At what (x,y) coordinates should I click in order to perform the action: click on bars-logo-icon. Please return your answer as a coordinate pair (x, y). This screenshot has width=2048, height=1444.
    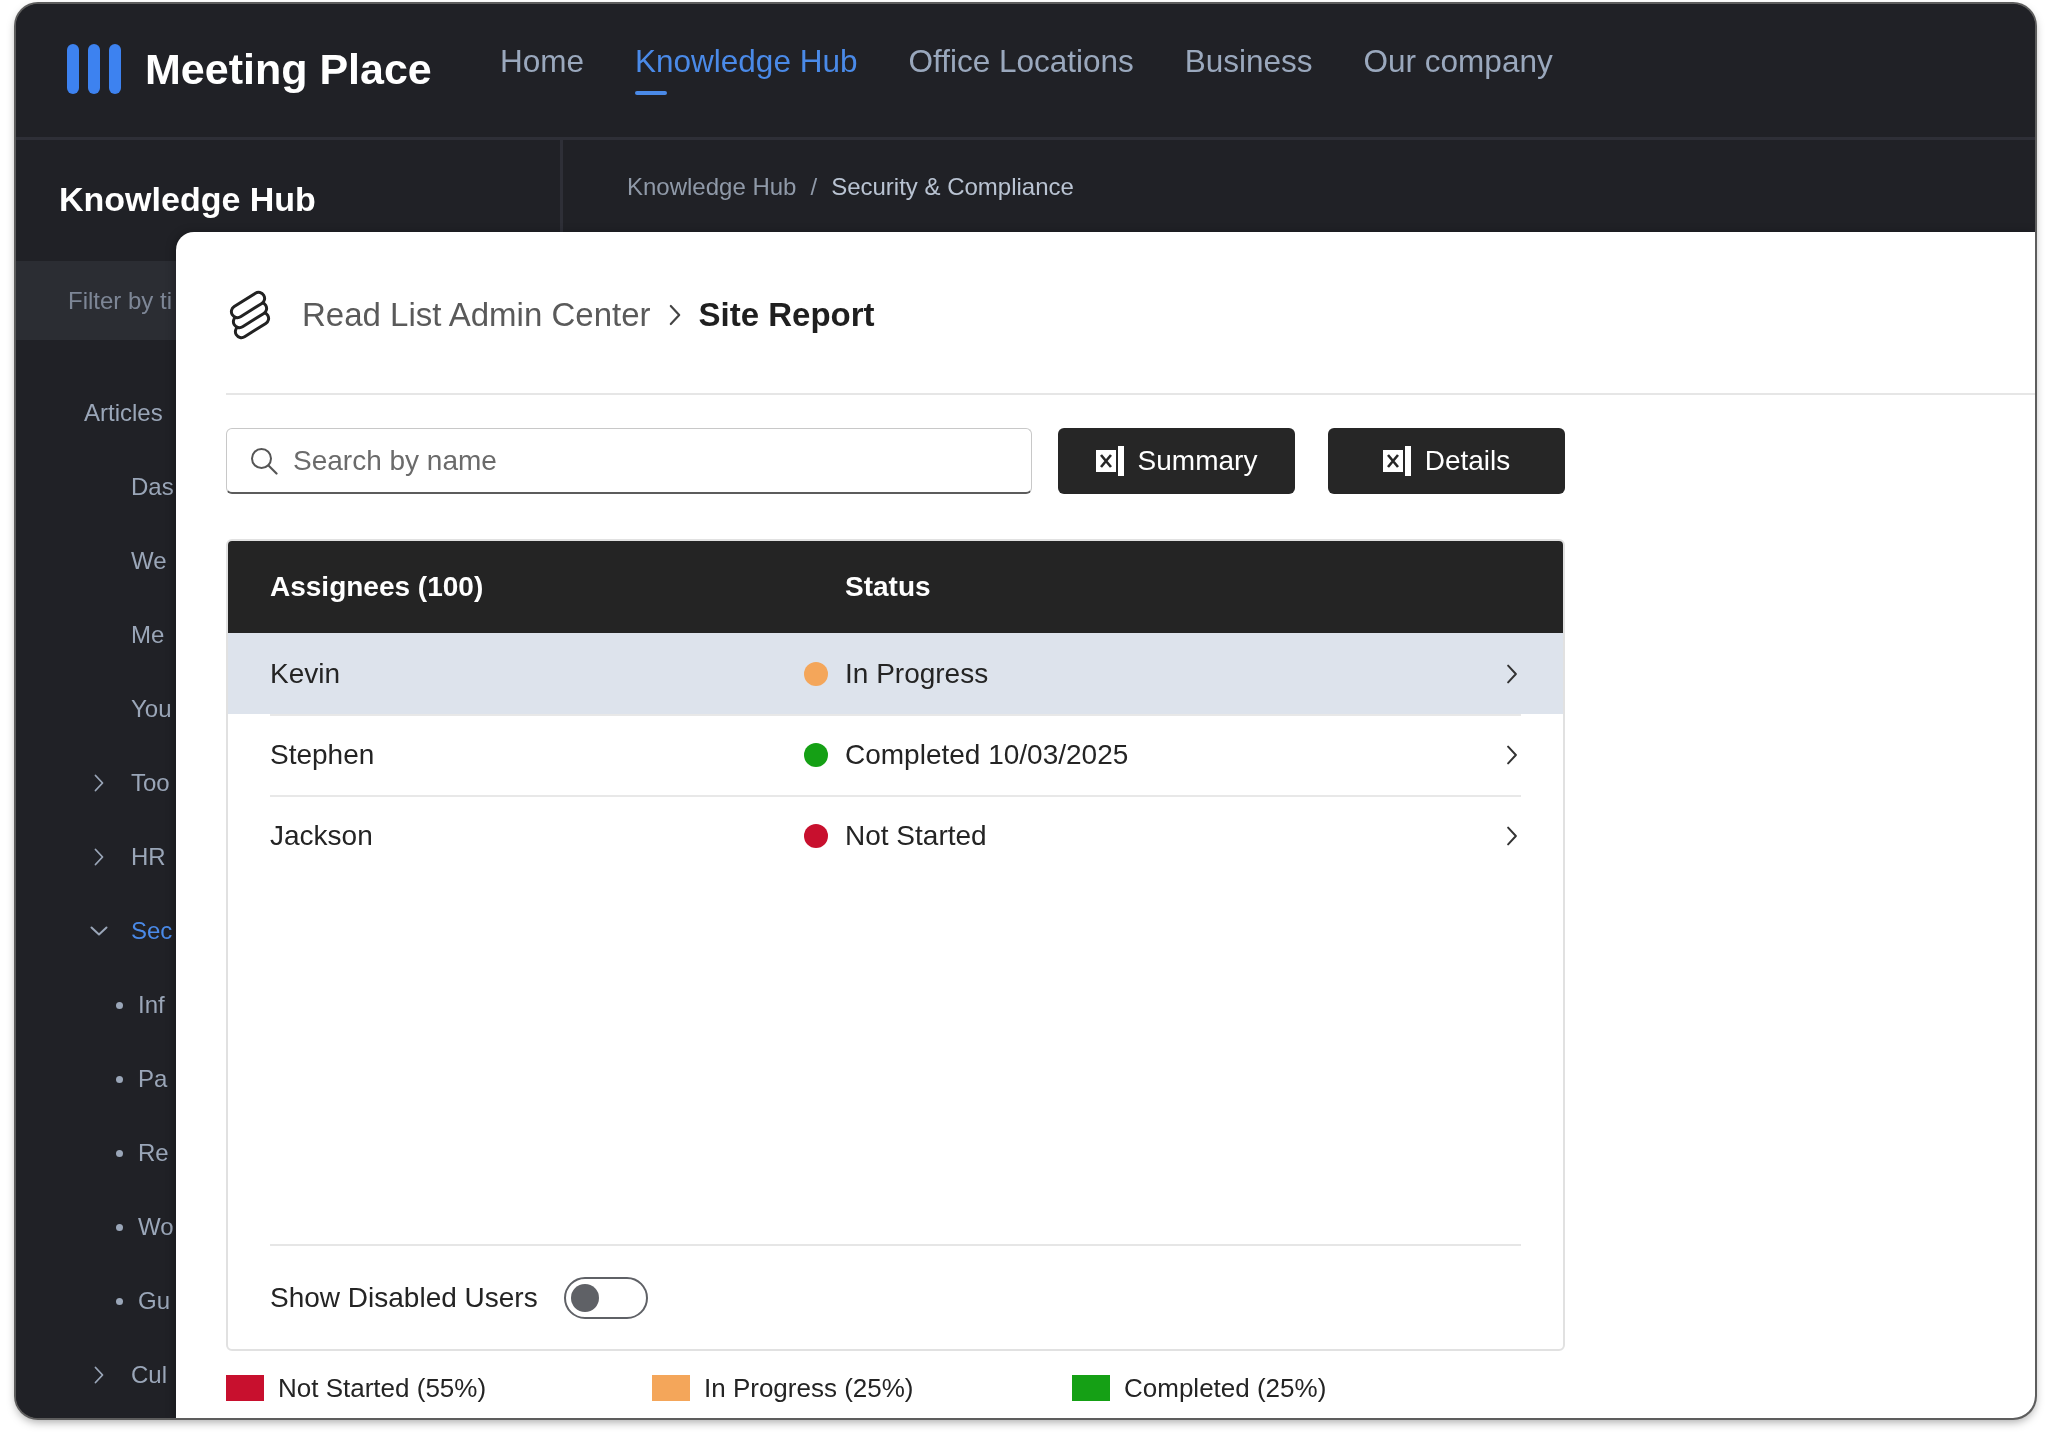
    Looking at the image, I should click on (94, 69).